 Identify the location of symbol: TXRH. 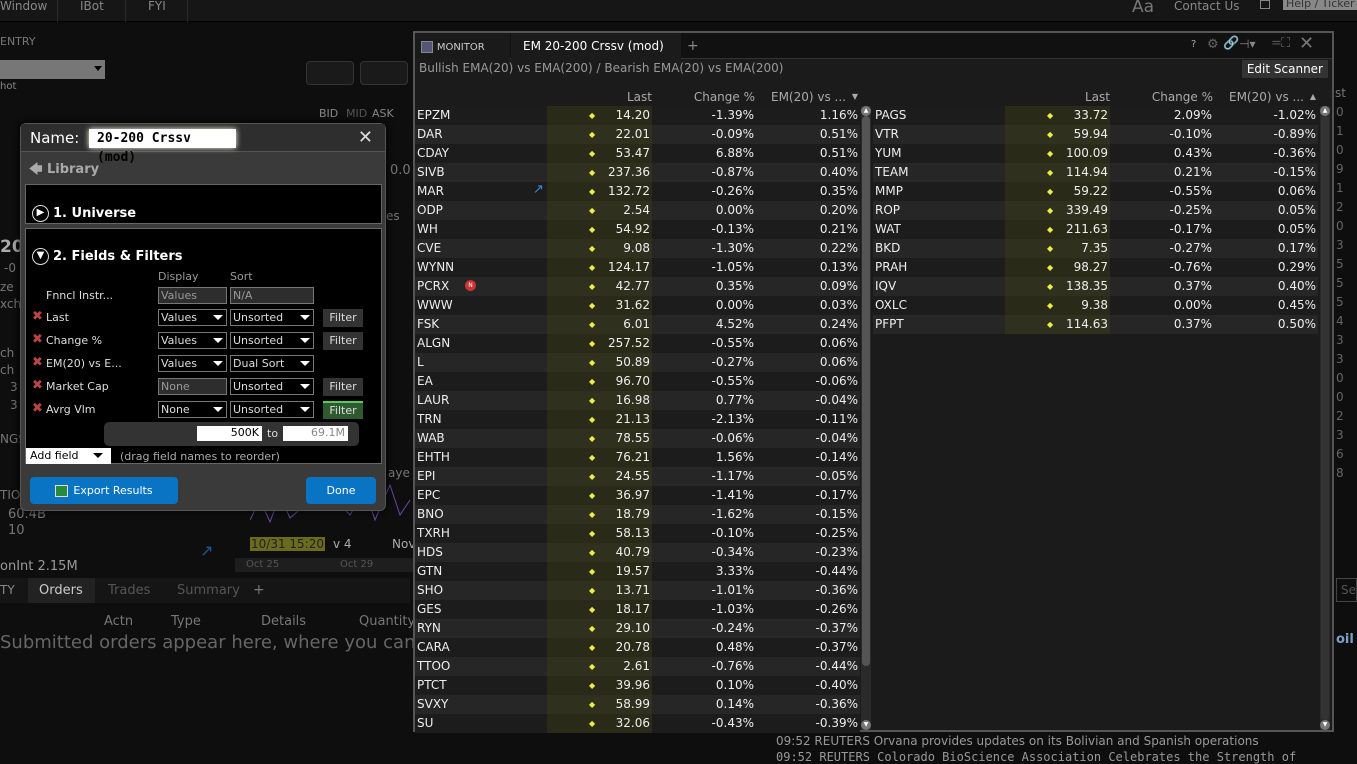
(433, 533).